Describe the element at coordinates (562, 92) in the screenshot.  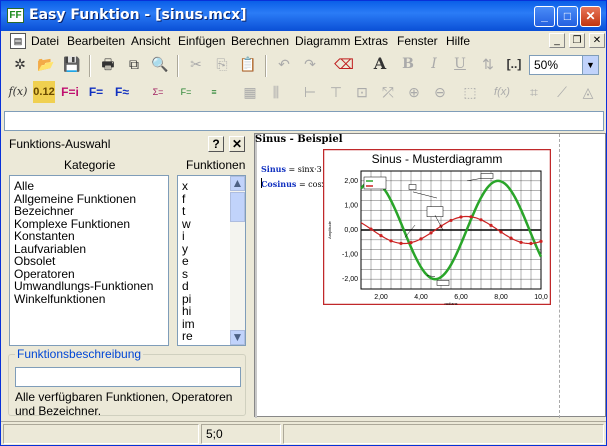
I see `plot-icon: ⟋` at that location.